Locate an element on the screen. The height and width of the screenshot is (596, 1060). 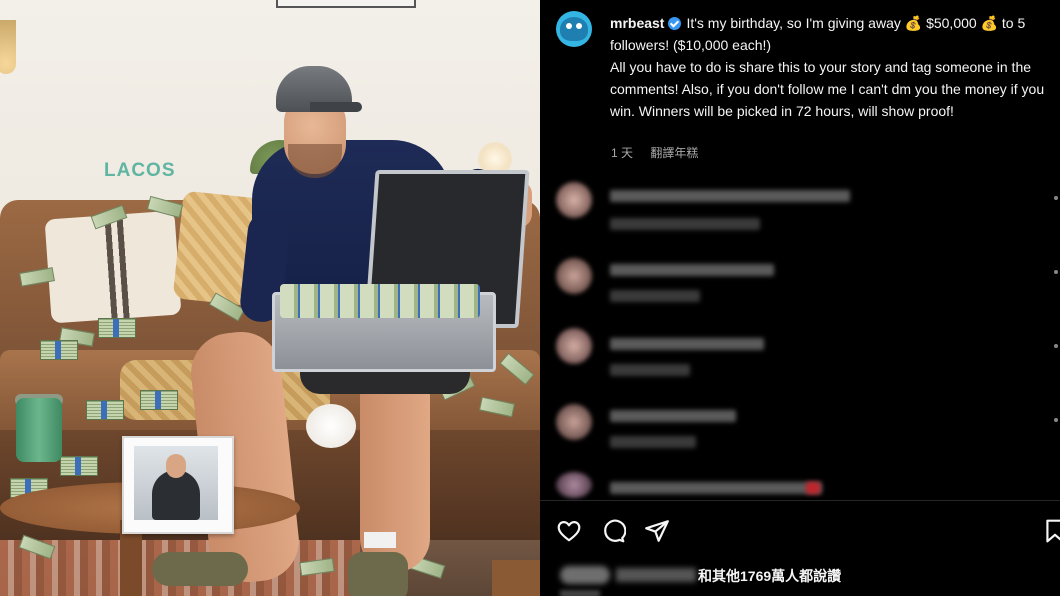
caption-text: It's my birthday, so I'm giving away is located at coordinates (795, 23).